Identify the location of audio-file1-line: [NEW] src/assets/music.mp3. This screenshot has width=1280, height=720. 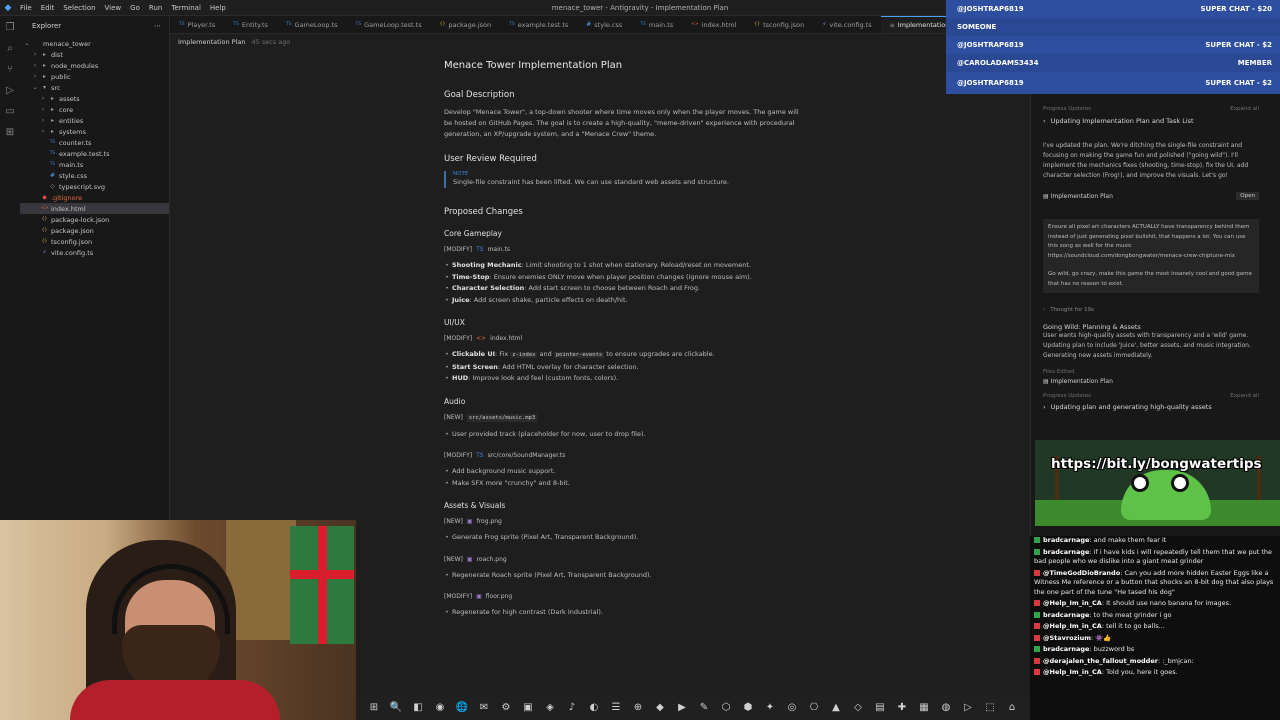
(624, 417).